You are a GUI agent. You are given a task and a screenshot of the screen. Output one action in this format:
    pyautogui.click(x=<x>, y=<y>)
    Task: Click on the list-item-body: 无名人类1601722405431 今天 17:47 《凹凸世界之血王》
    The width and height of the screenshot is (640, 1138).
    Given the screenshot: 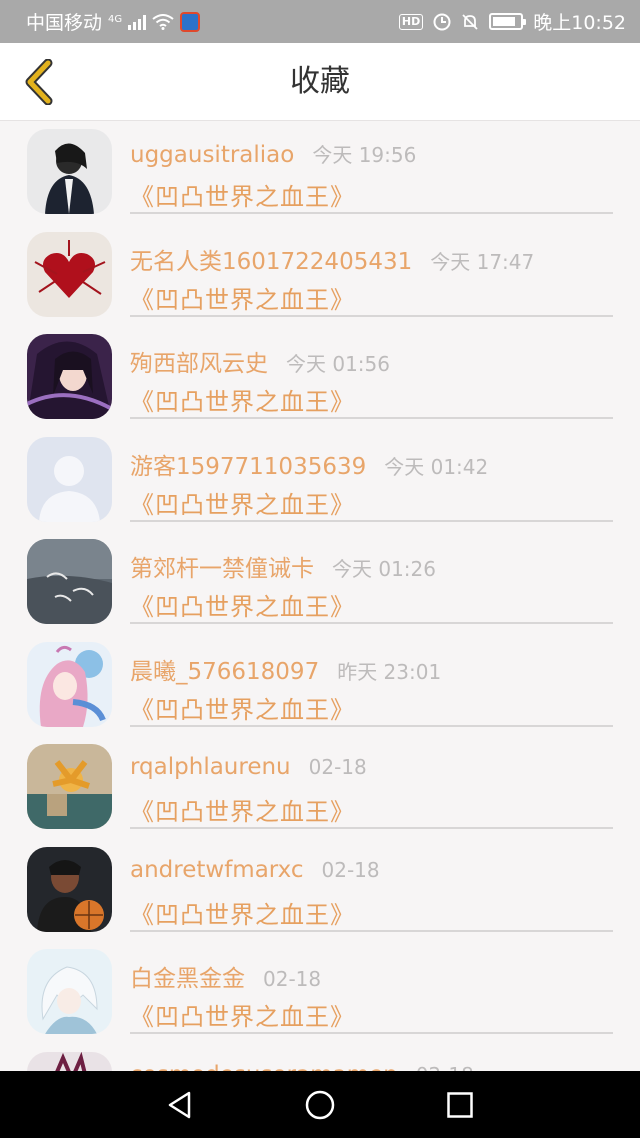 What is the action you would take?
    pyautogui.click(x=371, y=270)
    